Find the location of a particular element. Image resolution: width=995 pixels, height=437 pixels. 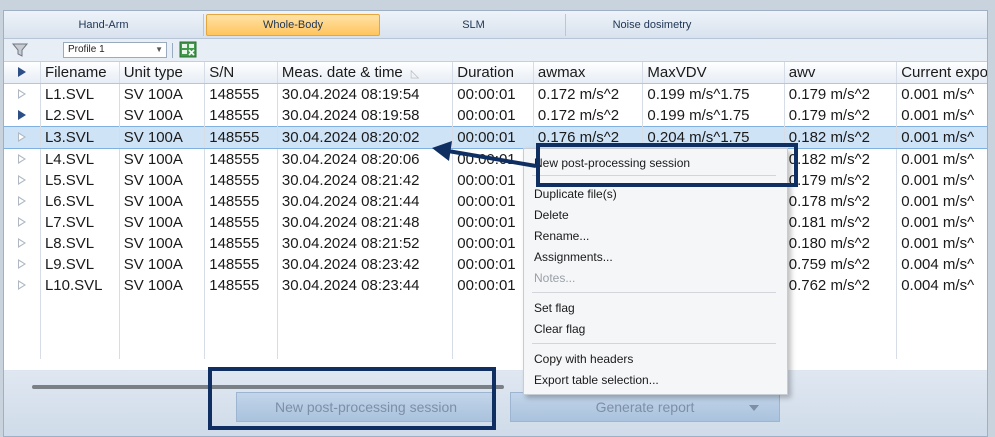

menu-item-delete: Delete is located at coordinates (551, 215).